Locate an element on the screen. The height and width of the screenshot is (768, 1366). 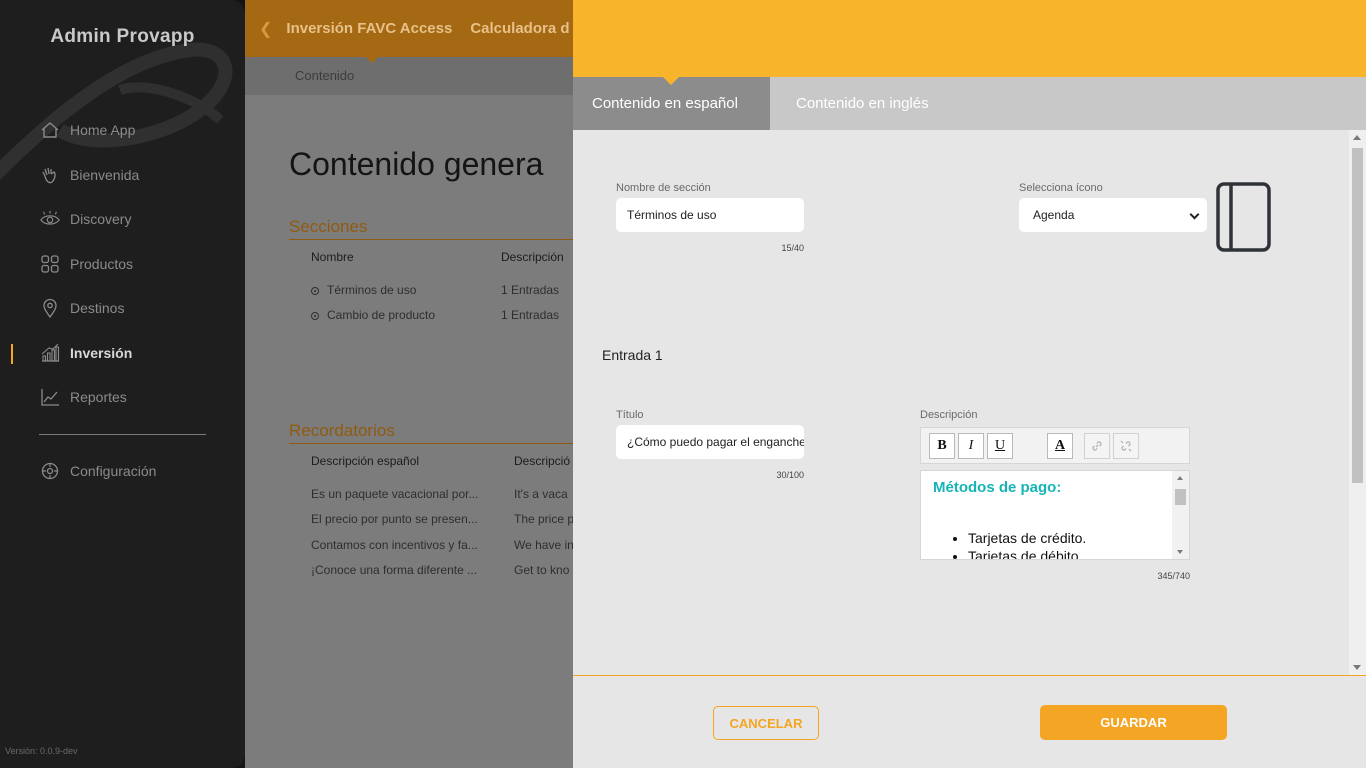
column-header-description-es: Descripción español is located at coordinates (365, 461).